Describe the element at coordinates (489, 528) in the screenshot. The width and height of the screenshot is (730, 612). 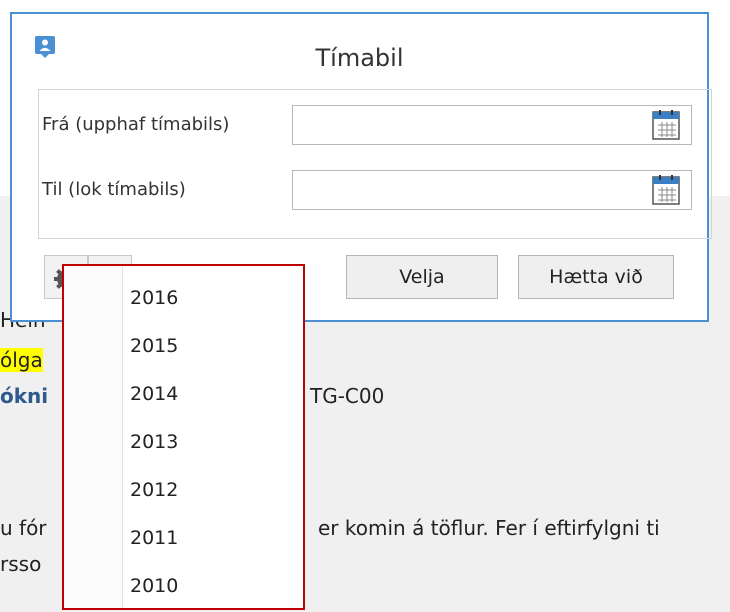
I see `background-text-line4-end: er komin á töflur. Fer í eftirfylgni ti` at that location.